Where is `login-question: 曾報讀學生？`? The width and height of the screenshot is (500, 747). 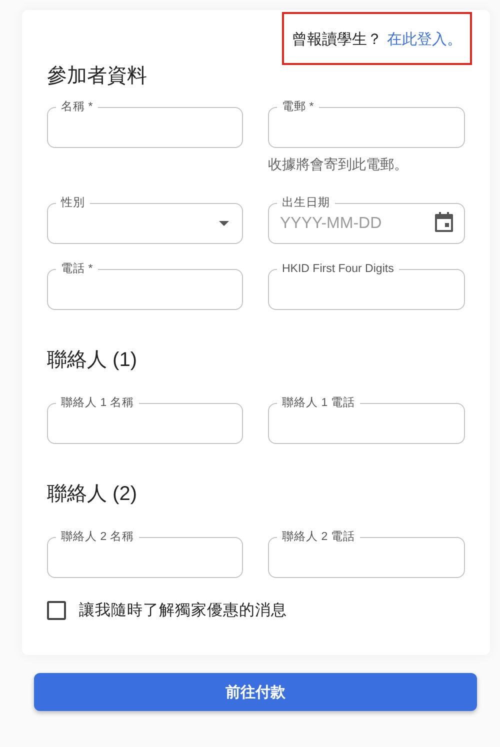 login-question: 曾報讀學生？ is located at coordinates (337, 39).